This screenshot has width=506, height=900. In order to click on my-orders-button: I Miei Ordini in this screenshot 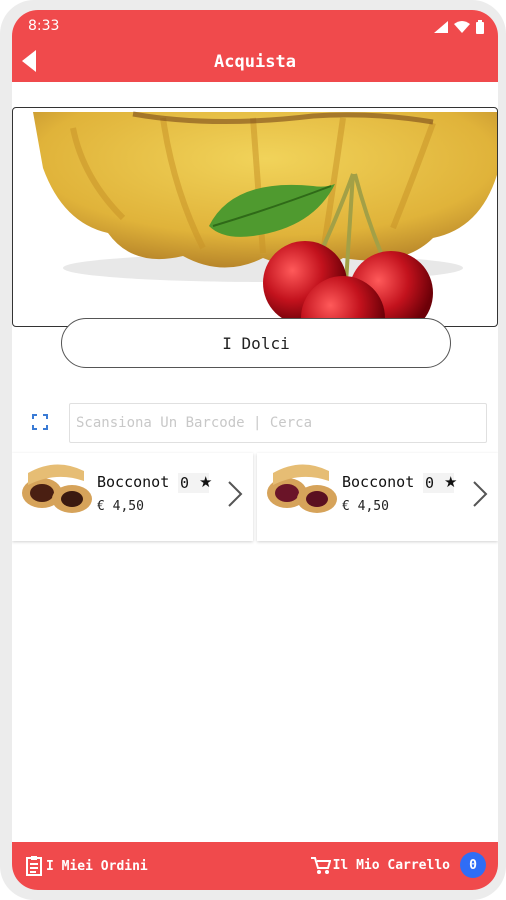, I will do `click(87, 866)`.